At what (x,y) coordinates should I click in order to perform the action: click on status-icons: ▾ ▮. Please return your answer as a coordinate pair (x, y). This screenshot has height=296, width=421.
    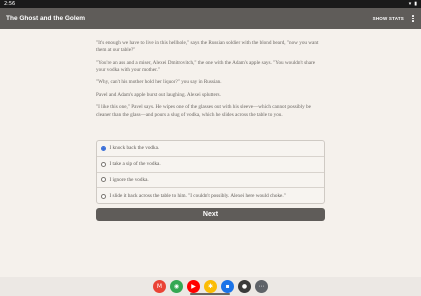
    Looking at the image, I should click on (413, 4).